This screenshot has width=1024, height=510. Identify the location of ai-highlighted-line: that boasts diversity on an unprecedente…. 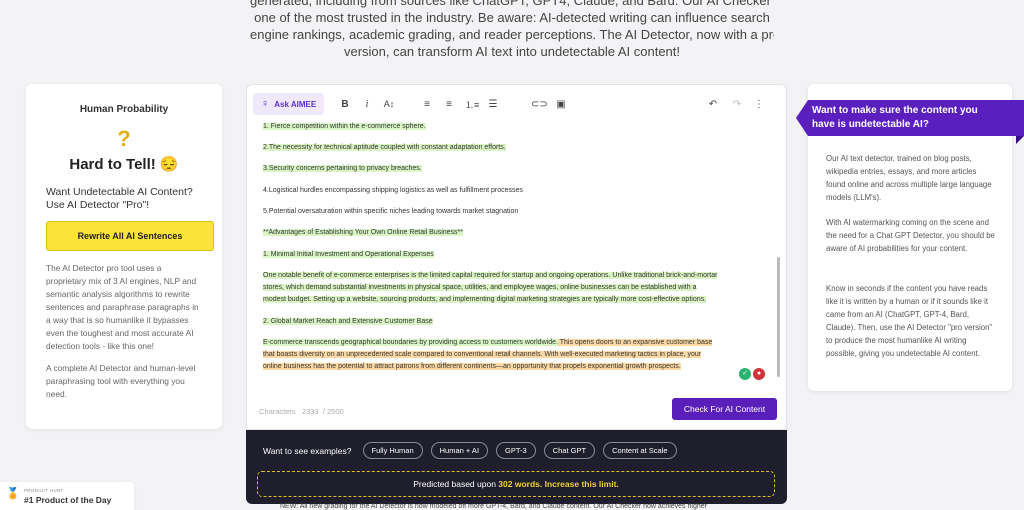
(482, 354).